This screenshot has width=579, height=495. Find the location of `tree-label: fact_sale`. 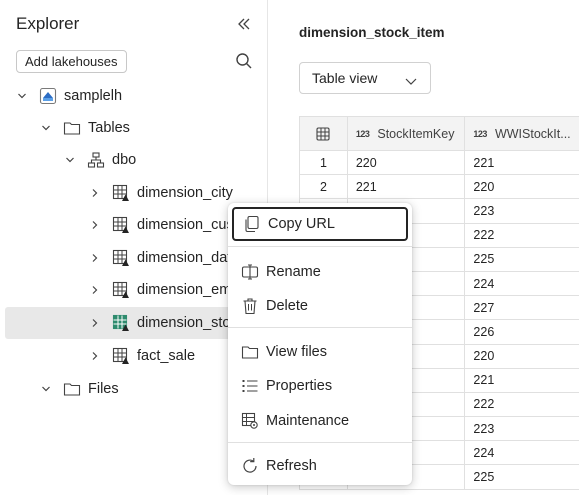

tree-label: fact_sale is located at coordinates (166, 356).